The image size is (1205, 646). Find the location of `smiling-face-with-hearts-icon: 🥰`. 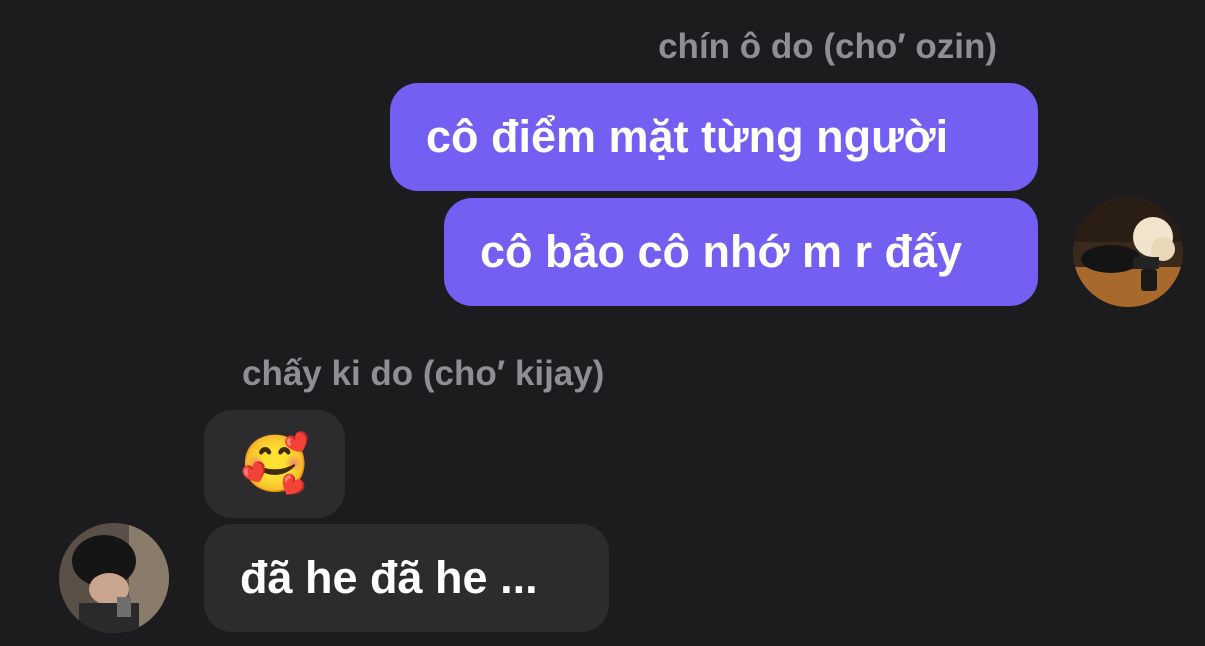

smiling-face-with-hearts-icon: 🥰 is located at coordinates (275, 463).